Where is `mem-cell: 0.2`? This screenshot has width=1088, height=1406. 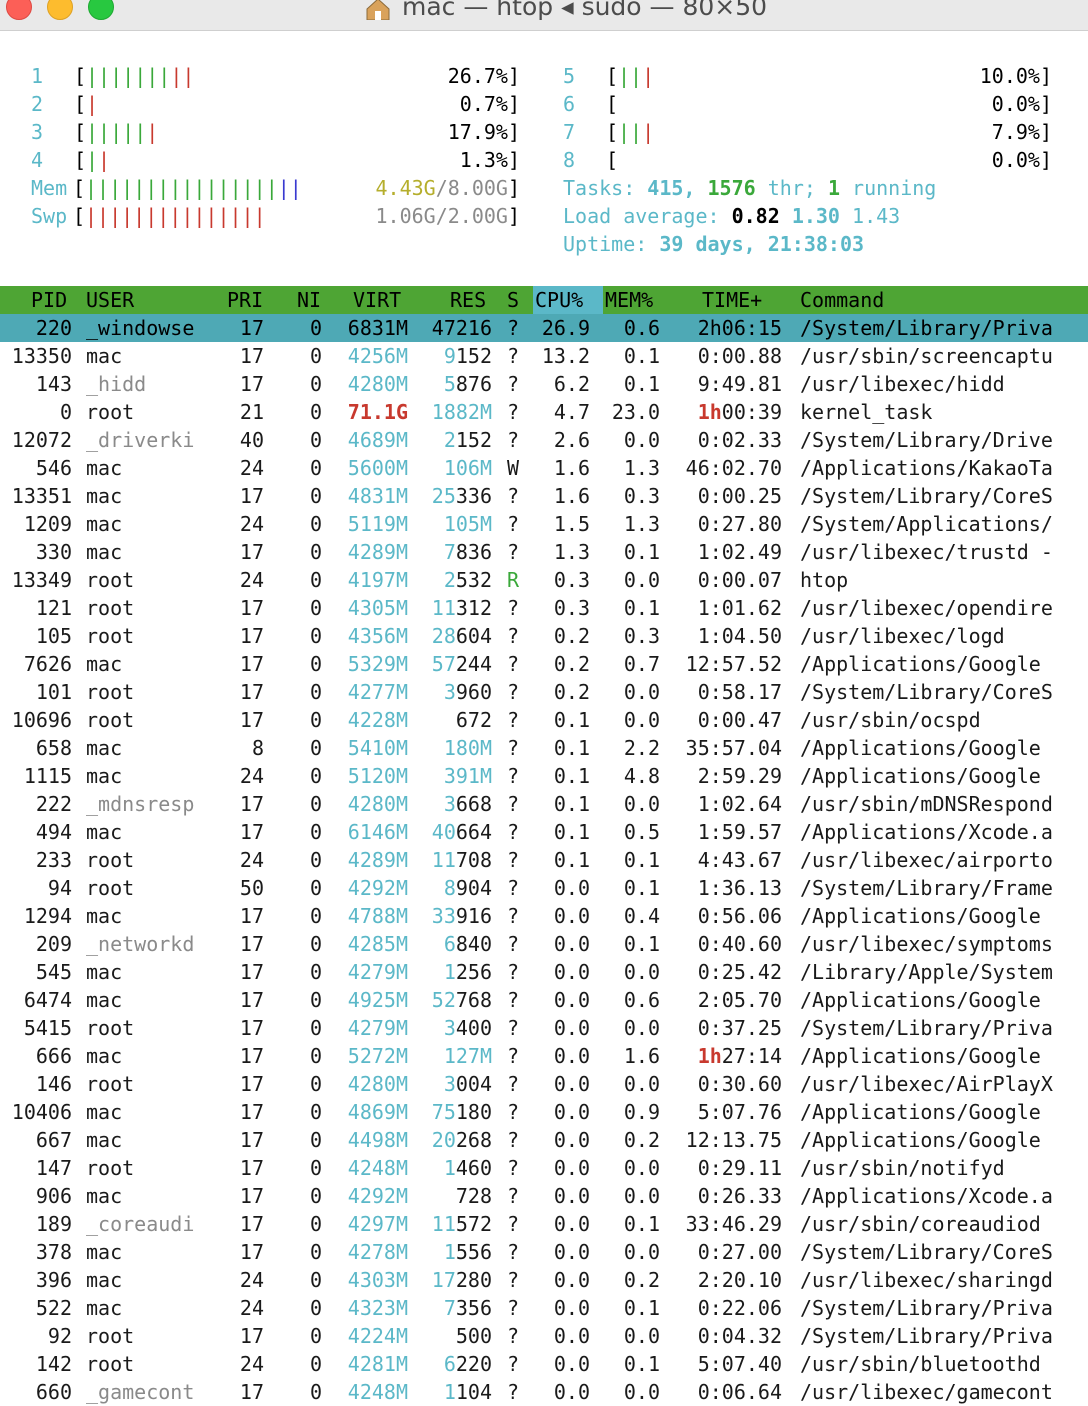
mem-cell: 0.2 is located at coordinates (641, 1280).